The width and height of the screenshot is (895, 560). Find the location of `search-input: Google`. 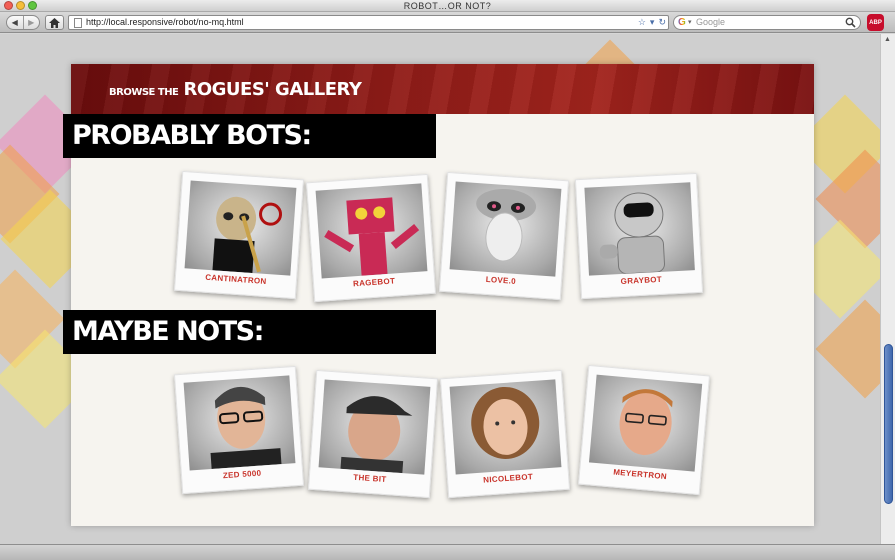

search-input: Google is located at coordinates (710, 22).